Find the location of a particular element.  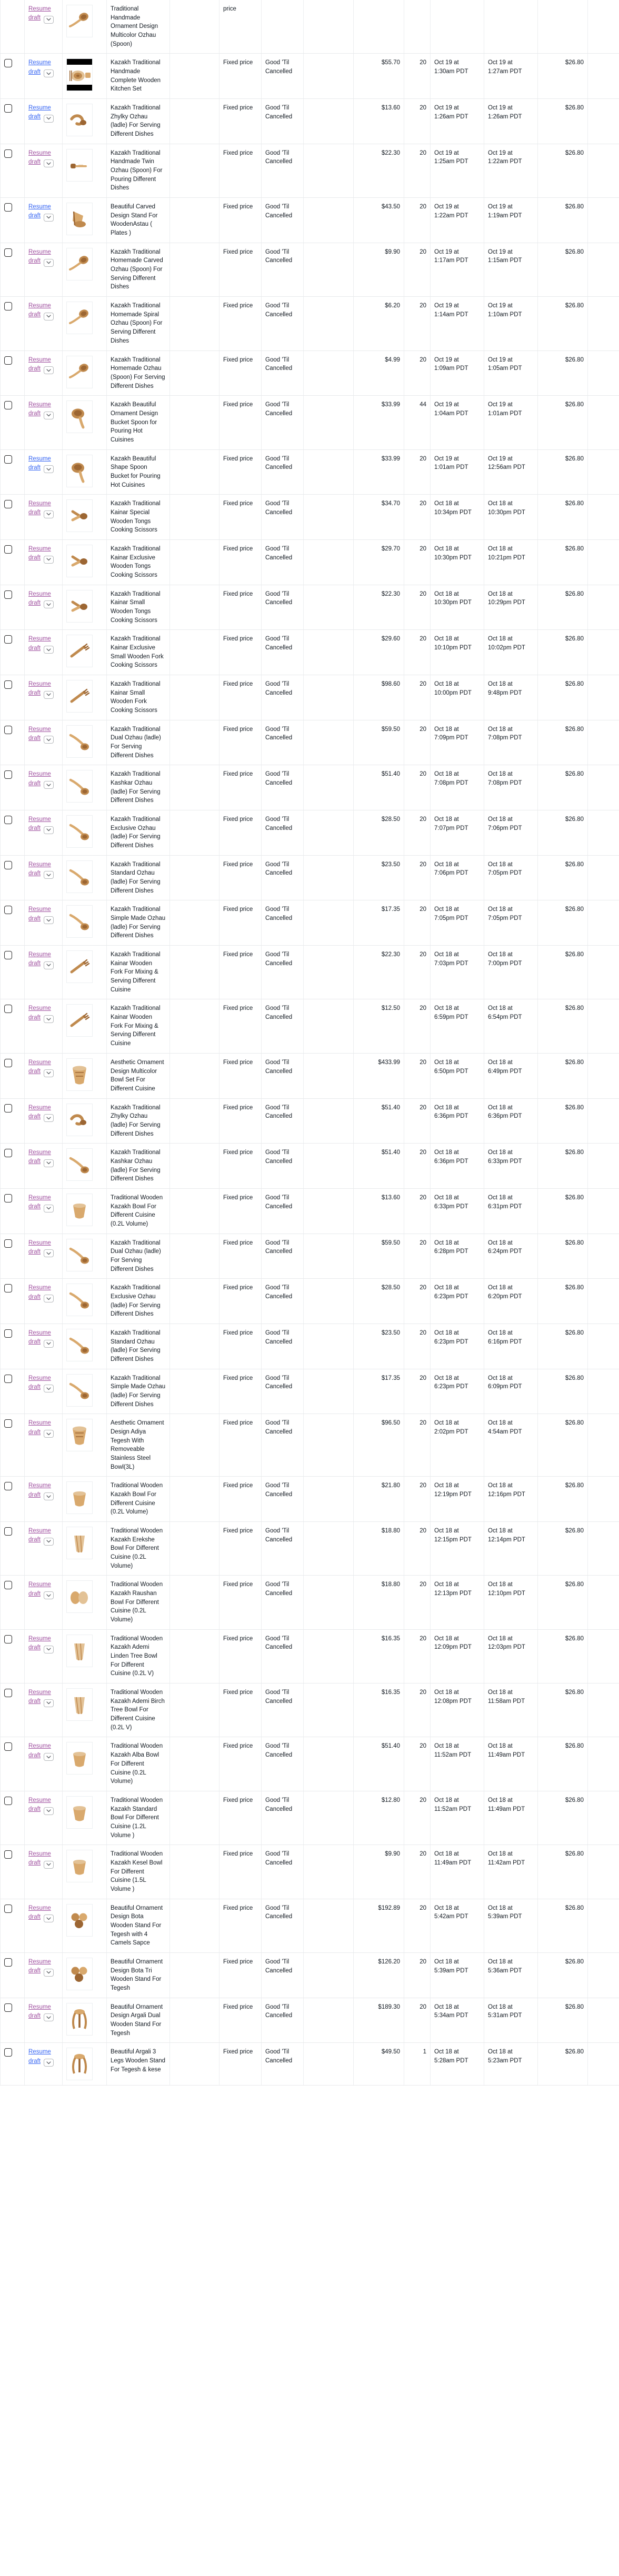

adiya-tegesh-thumbnail-icon is located at coordinates (79, 1436).